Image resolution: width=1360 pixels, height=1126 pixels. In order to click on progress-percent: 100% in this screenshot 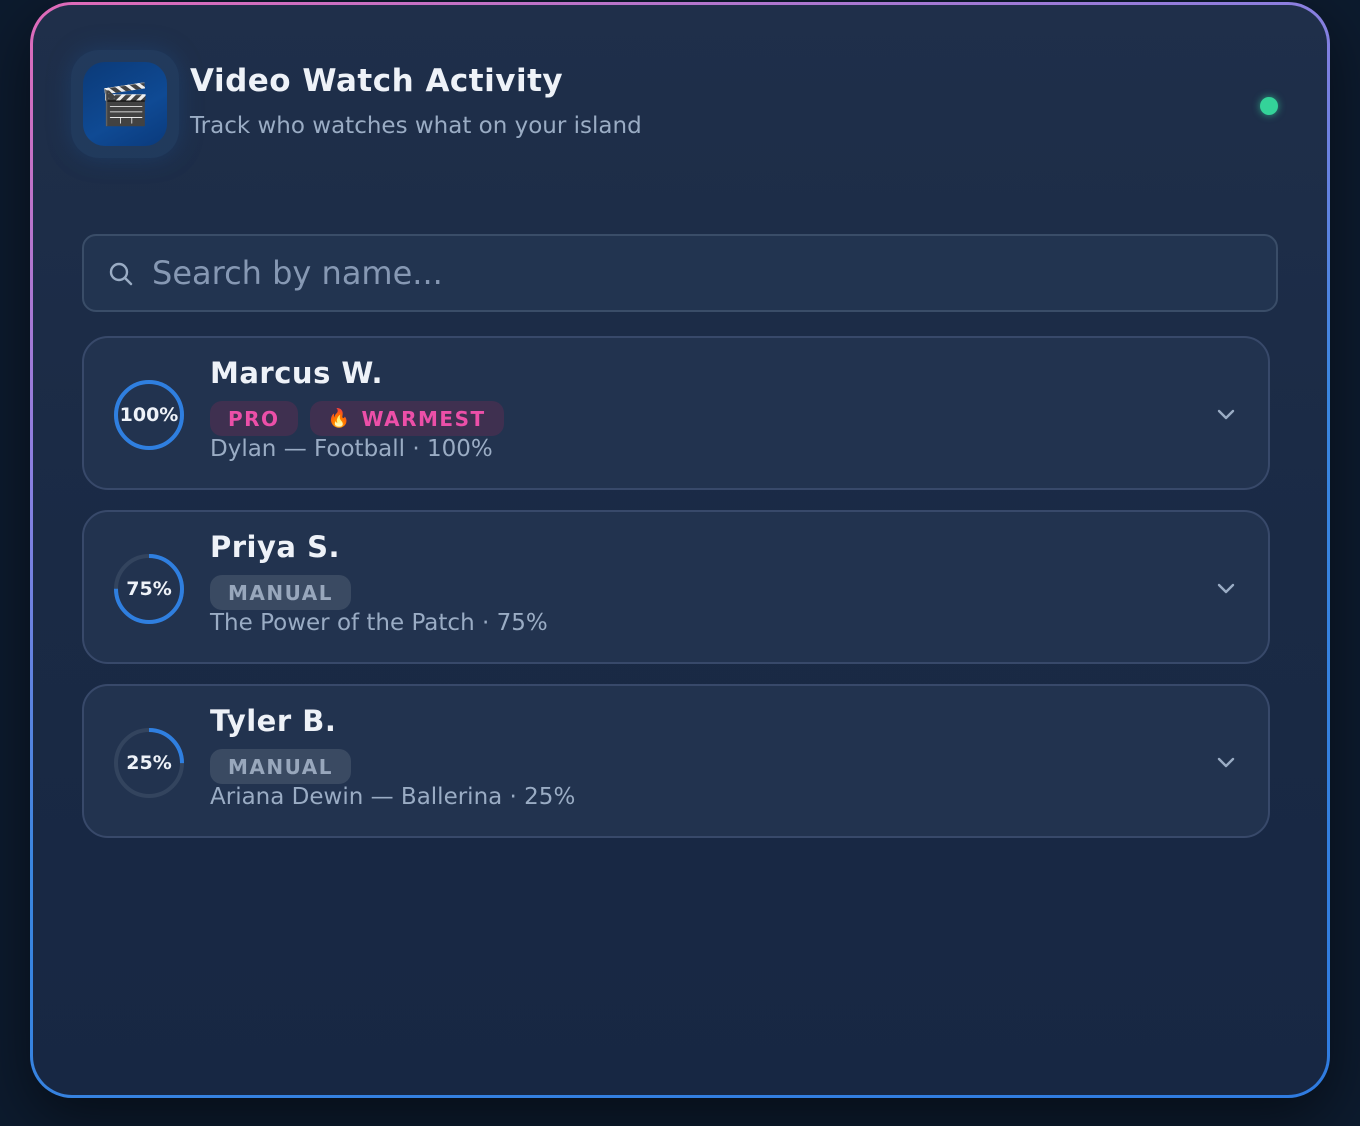, I will do `click(149, 415)`.